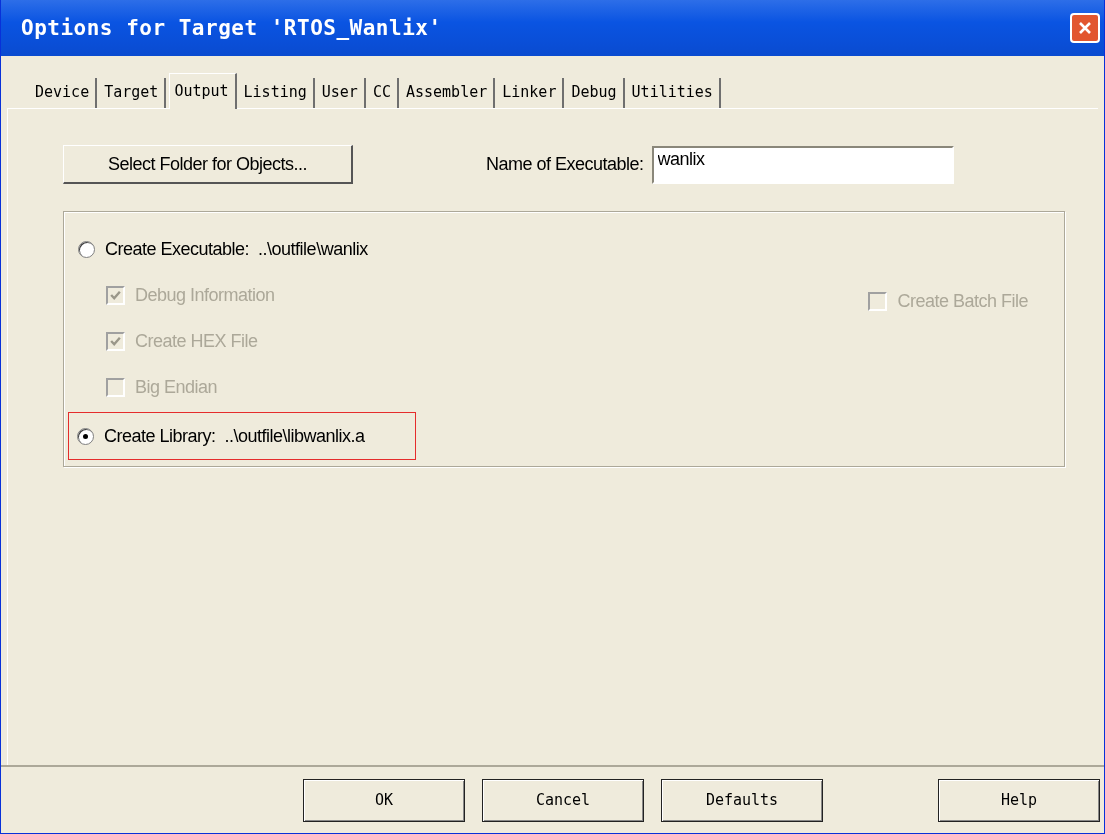 Image resolution: width=1105 pixels, height=834 pixels. Describe the element at coordinates (448, 93) in the screenshot. I see `tab: Assembler` at that location.